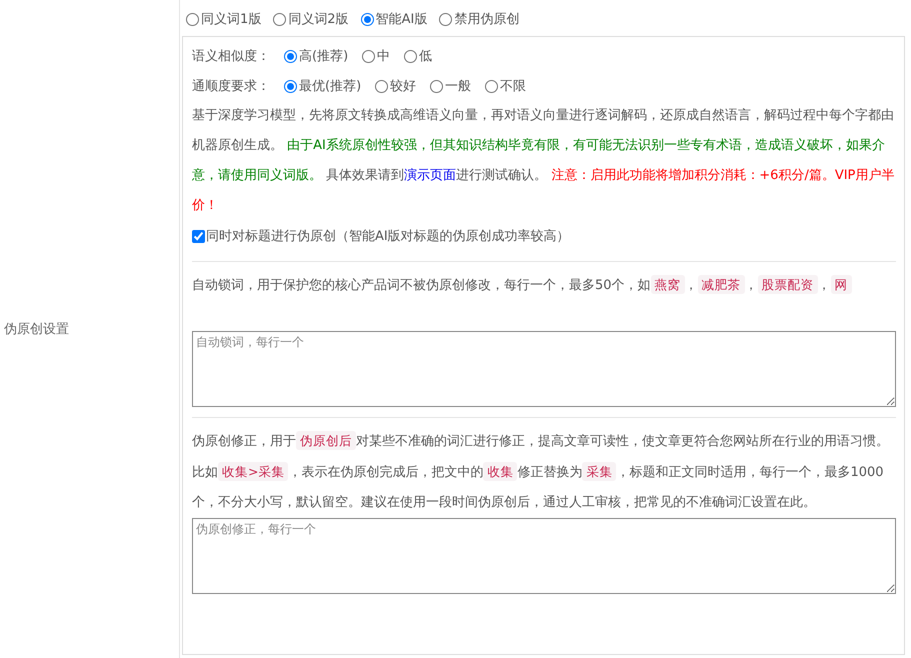 This screenshot has width=911, height=658. What do you see at coordinates (544, 285) in the screenshot?
I see `lock-words-description: 自动锁词，用于保护您的核心产品词不被伪原创修改，每行一个，最多50个，如 燕窝 ， 减肥茶 ， 股票配资 ， 网` at bounding box center [544, 285].